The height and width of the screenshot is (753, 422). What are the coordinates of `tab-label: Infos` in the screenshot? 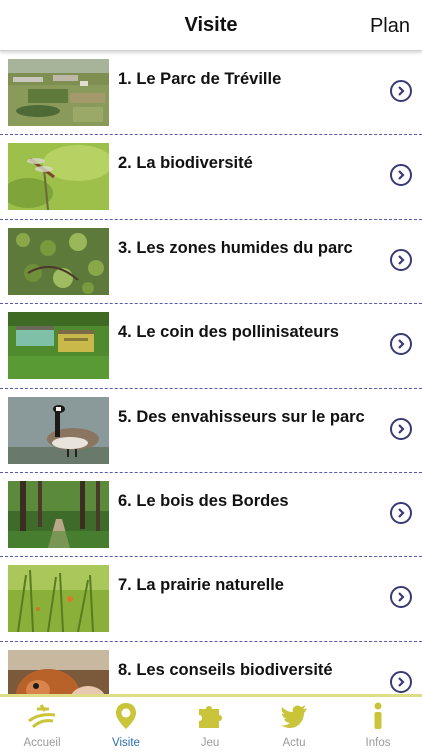 It's located at (378, 743).